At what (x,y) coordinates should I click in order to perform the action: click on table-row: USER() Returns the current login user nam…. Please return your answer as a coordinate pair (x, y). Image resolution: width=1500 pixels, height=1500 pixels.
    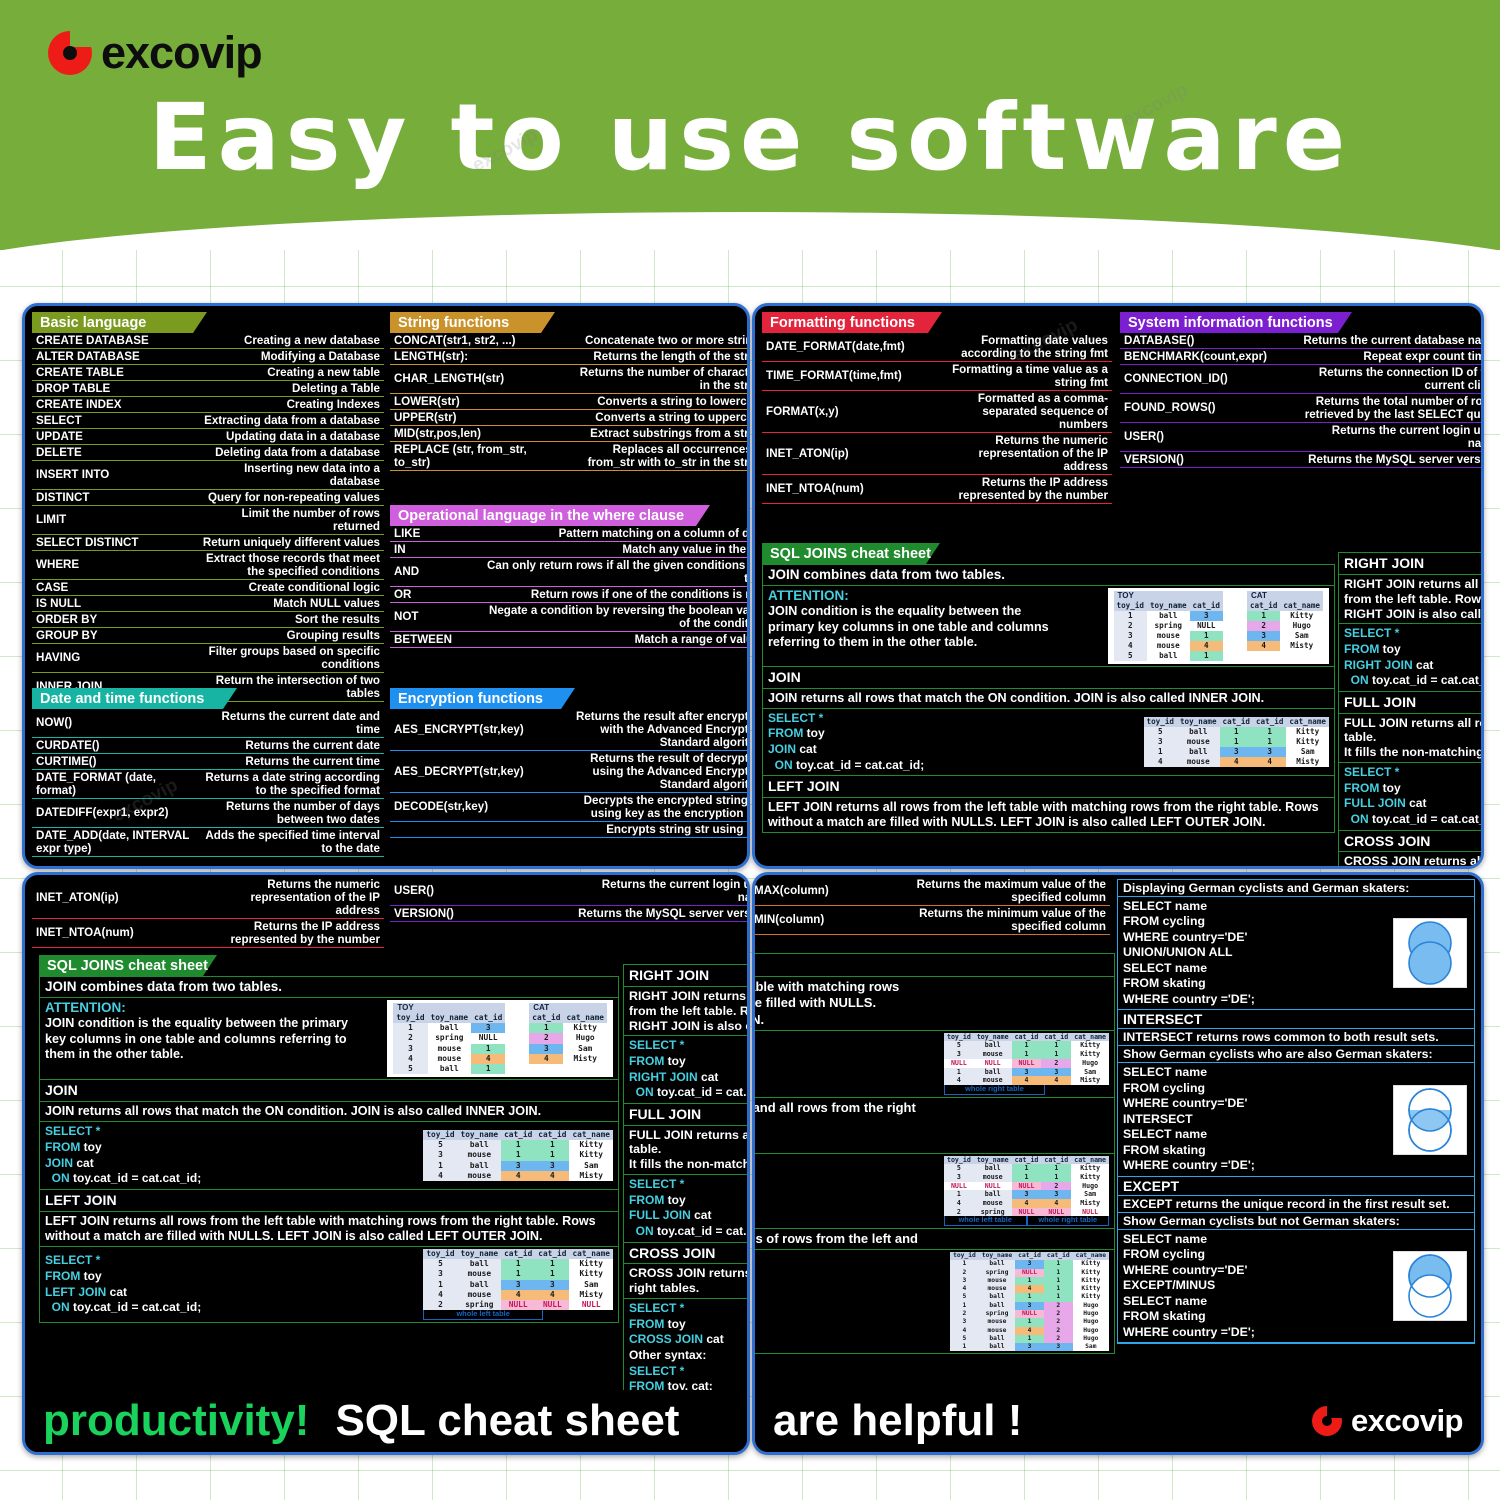
    Looking at the image, I should click on (568, 891).